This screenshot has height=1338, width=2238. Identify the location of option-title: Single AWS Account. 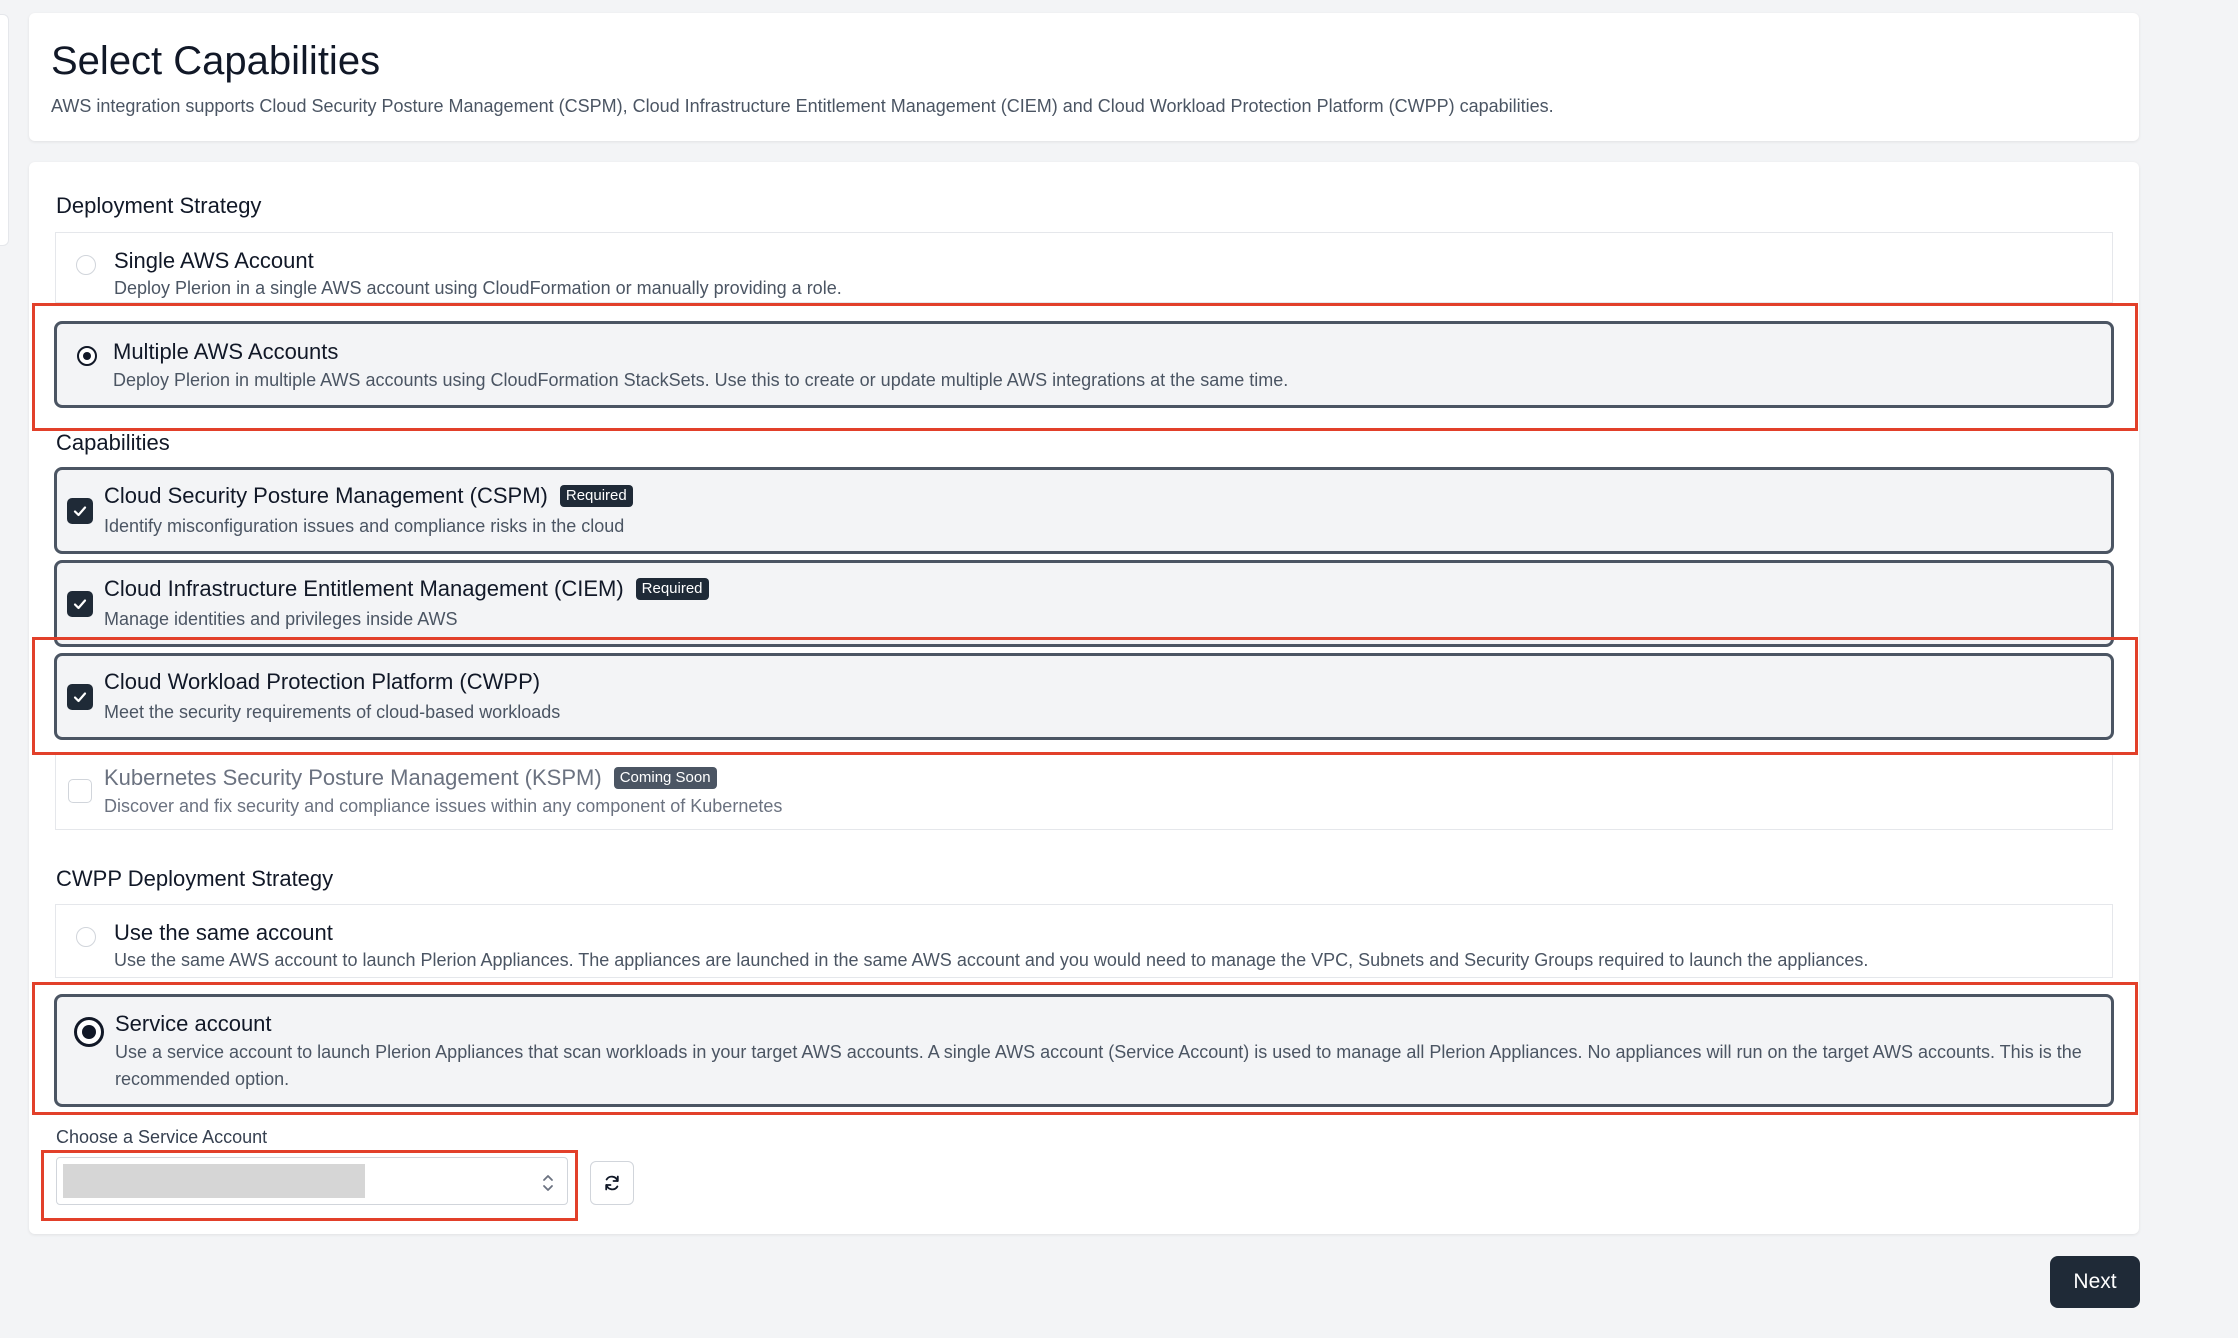
(214, 260).